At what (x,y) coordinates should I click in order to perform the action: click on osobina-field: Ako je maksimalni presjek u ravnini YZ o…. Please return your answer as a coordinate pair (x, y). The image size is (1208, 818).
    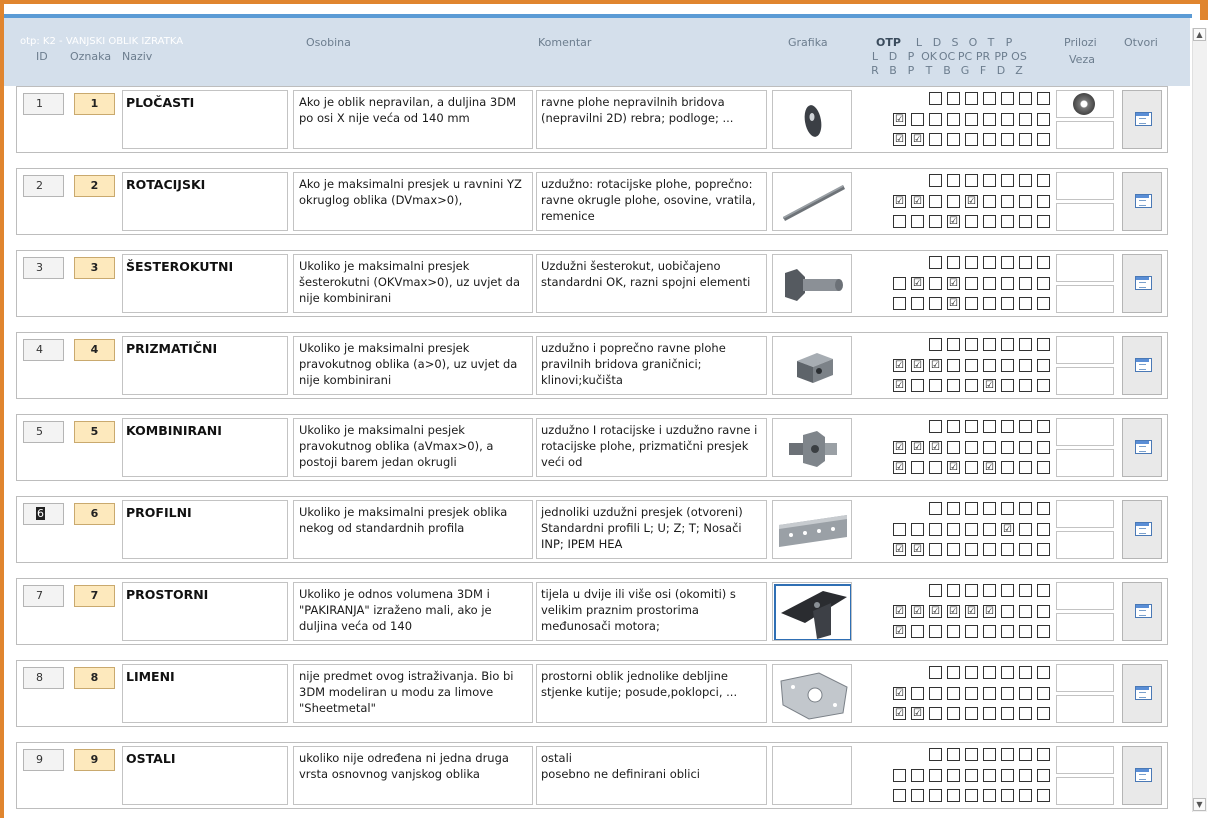
    Looking at the image, I should click on (413, 201).